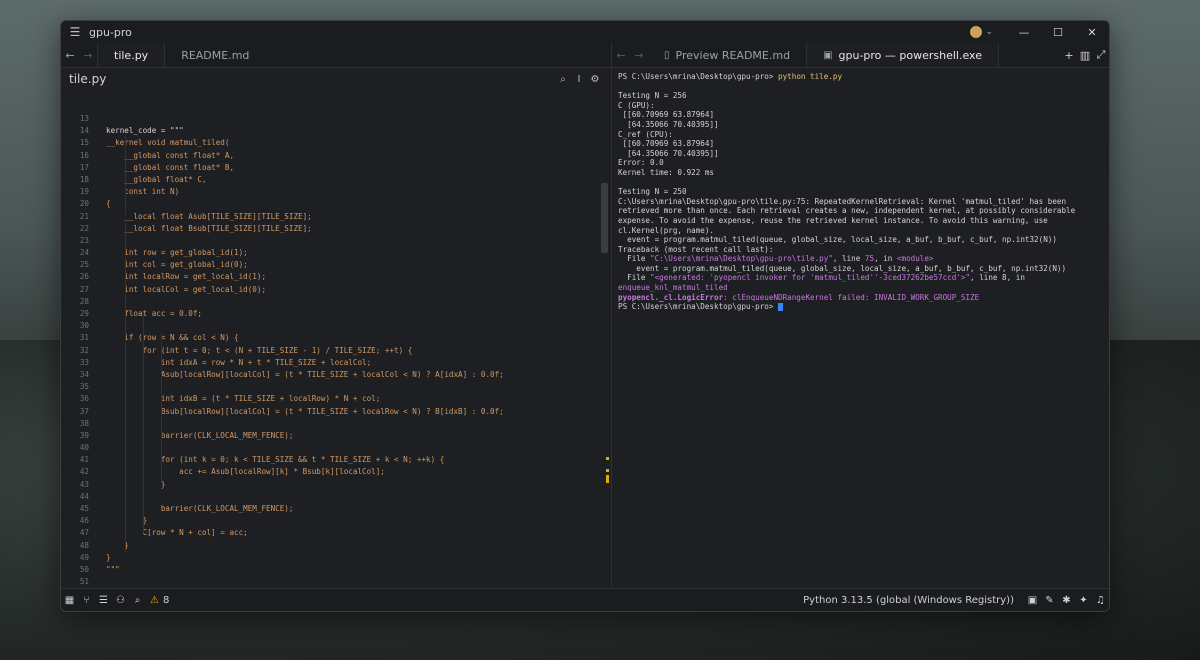 This screenshot has width=1200, height=660. Describe the element at coordinates (69, 600) in the screenshot. I see `layout-icon: ▦` at that location.